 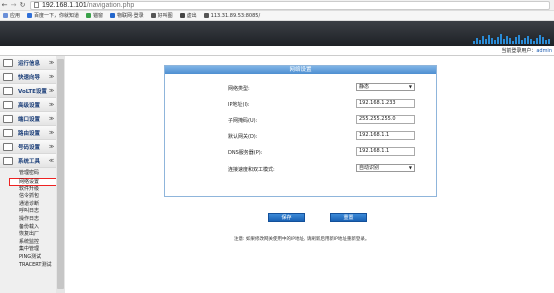 I want to click on save-button: 保存, so click(x=286, y=217).